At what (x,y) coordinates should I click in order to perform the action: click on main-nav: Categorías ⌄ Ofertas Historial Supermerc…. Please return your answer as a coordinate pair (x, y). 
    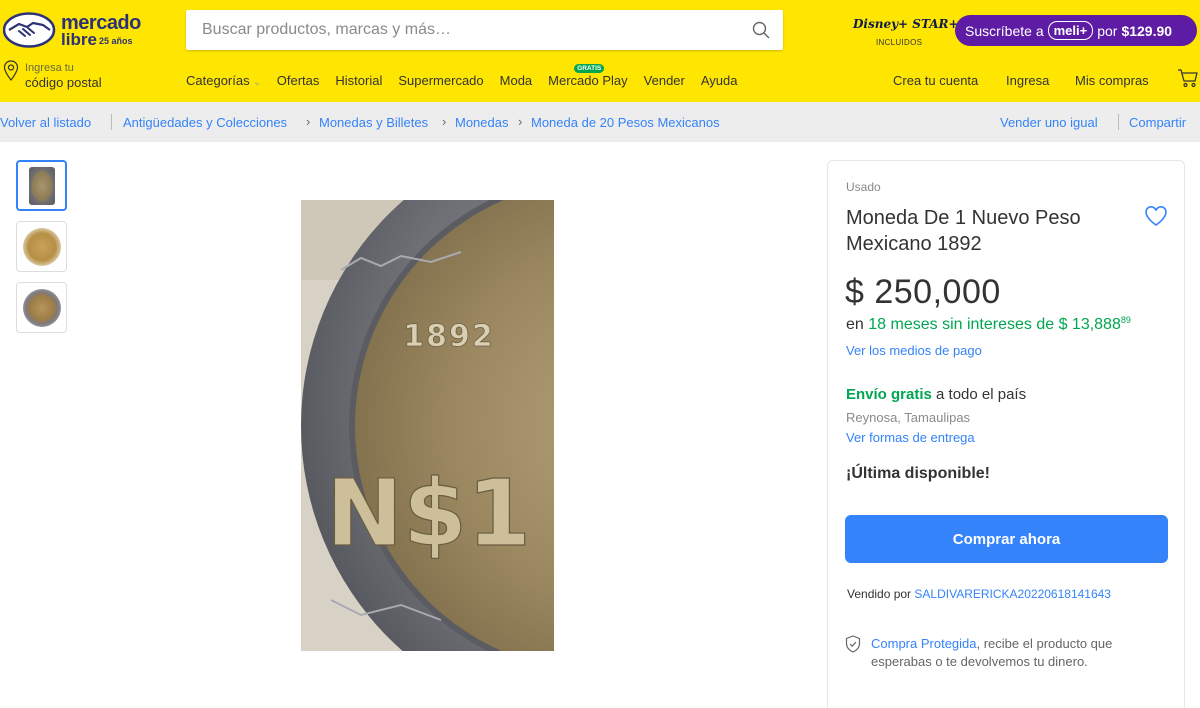
    Looking at the image, I should click on (470, 76).